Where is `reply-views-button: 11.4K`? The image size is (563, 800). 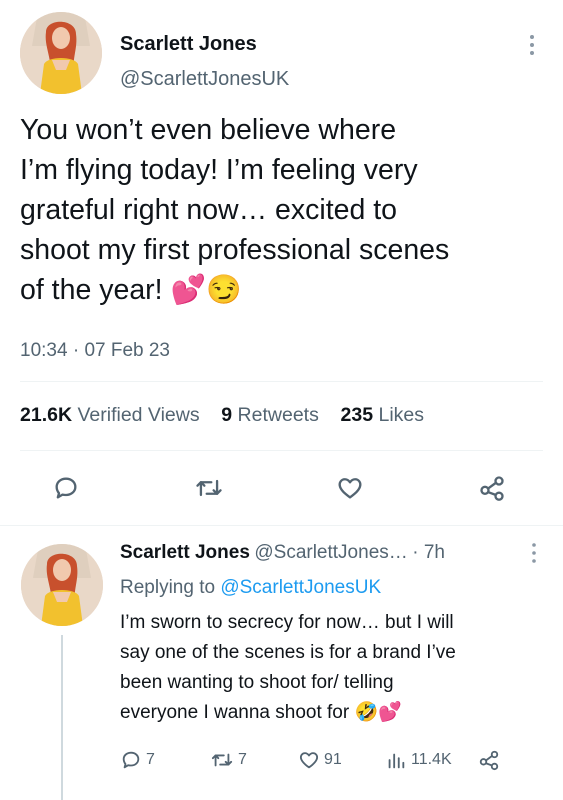
reply-views-button: 11.4K is located at coordinates (418, 760).